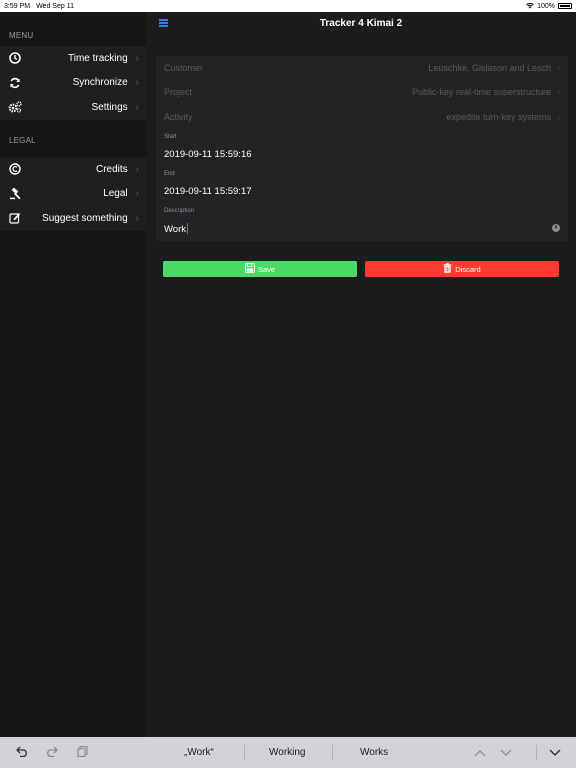 The width and height of the screenshot is (576, 768). I want to click on chevron-up-icon, so click(480, 753).